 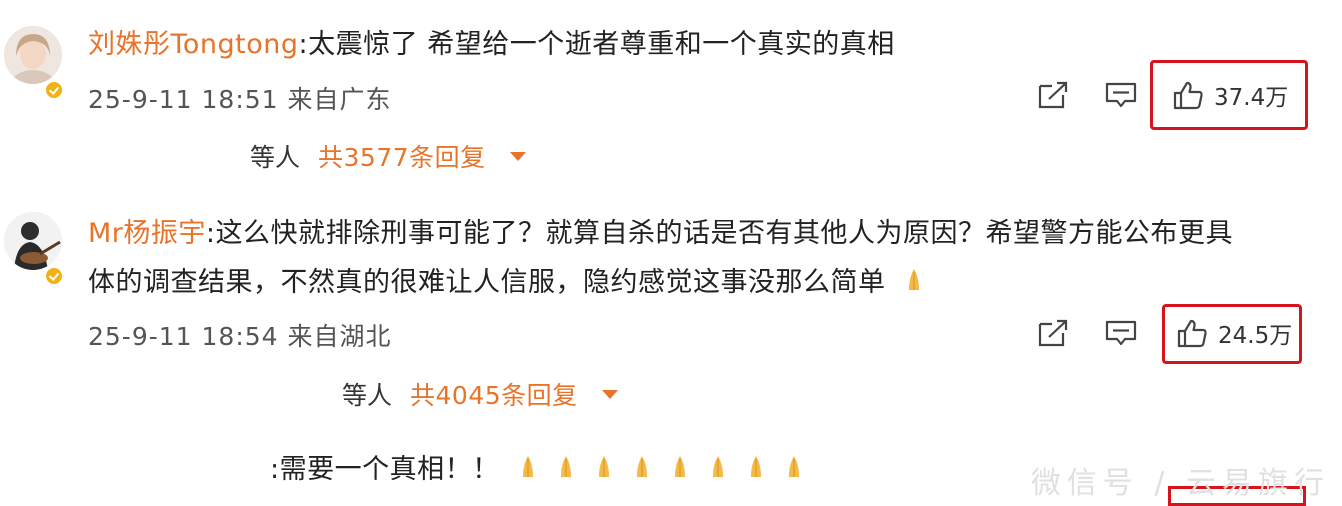 What do you see at coordinates (719, 233) in the screenshot?
I see `comment-text-line-1: :这么快就排除刑事可能了？就算自杀的话是否有其他人为原因？希望警方能公布更具` at bounding box center [719, 233].